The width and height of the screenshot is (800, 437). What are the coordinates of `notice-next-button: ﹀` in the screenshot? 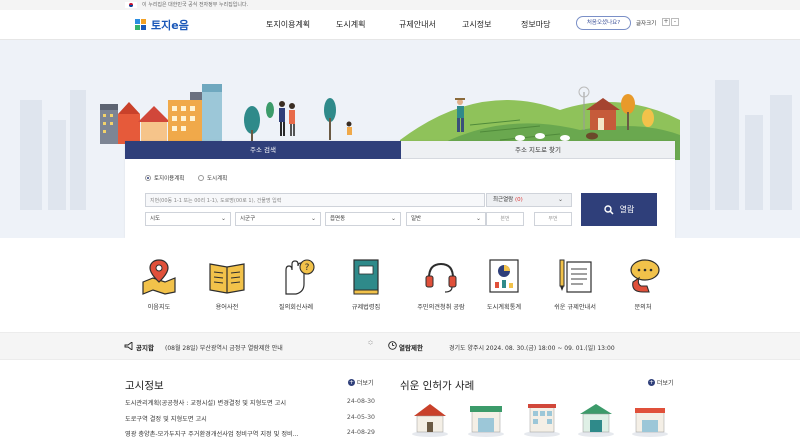 It's located at (370, 346).